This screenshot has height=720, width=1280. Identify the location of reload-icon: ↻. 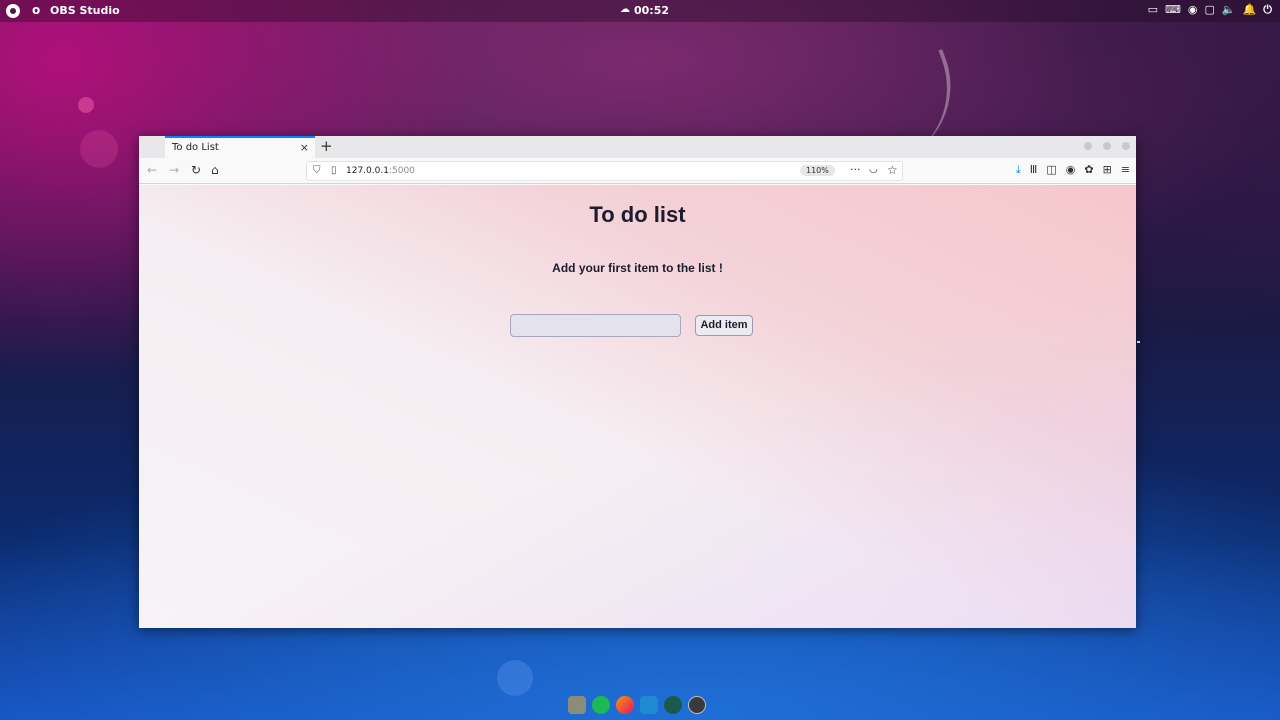
(196, 170).